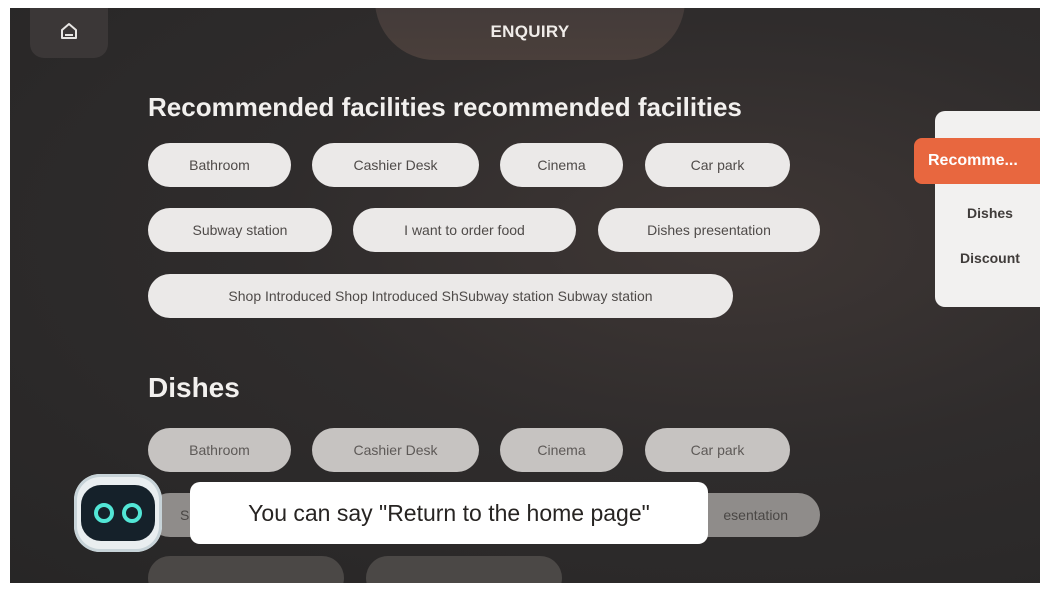  What do you see at coordinates (240, 230) in the screenshot?
I see `chip-subway-station: Subway station` at bounding box center [240, 230].